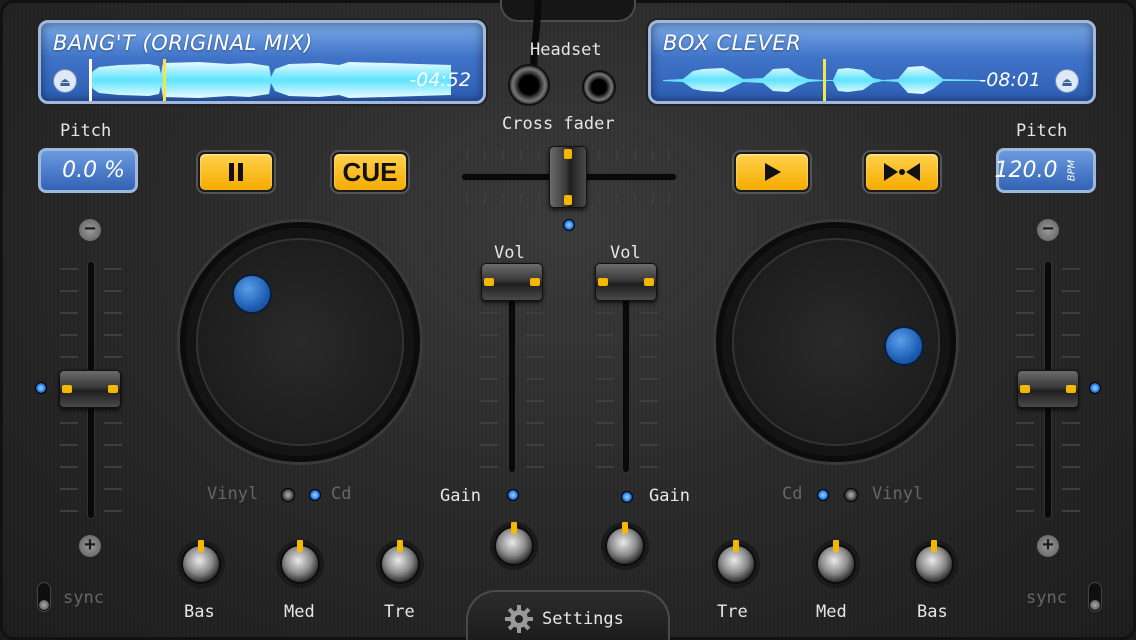  What do you see at coordinates (626, 373) in the screenshot?
I see `volume-fader-right-track` at bounding box center [626, 373].